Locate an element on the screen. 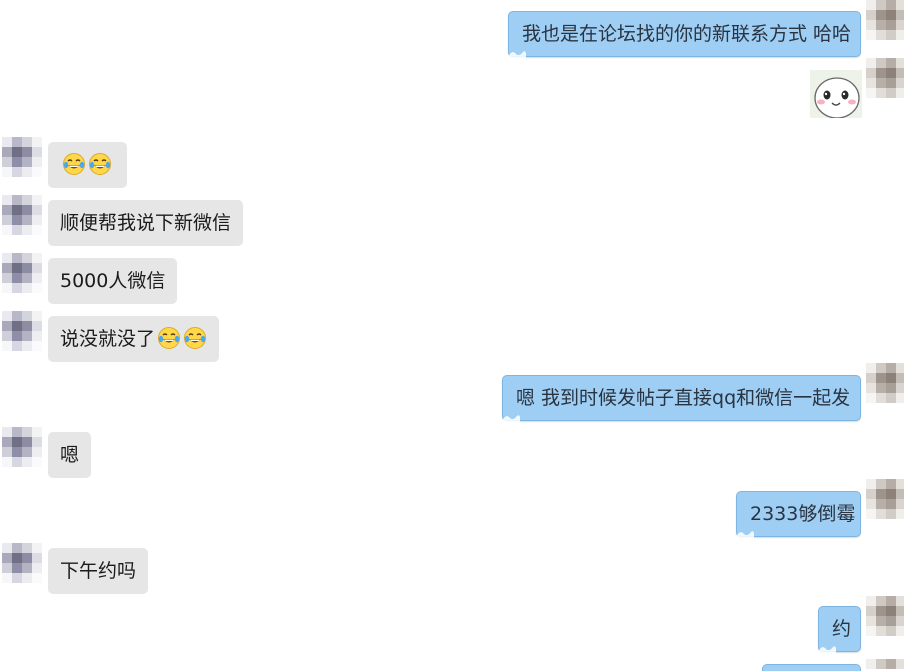  message-text: 下午约吗 is located at coordinates (98, 571).